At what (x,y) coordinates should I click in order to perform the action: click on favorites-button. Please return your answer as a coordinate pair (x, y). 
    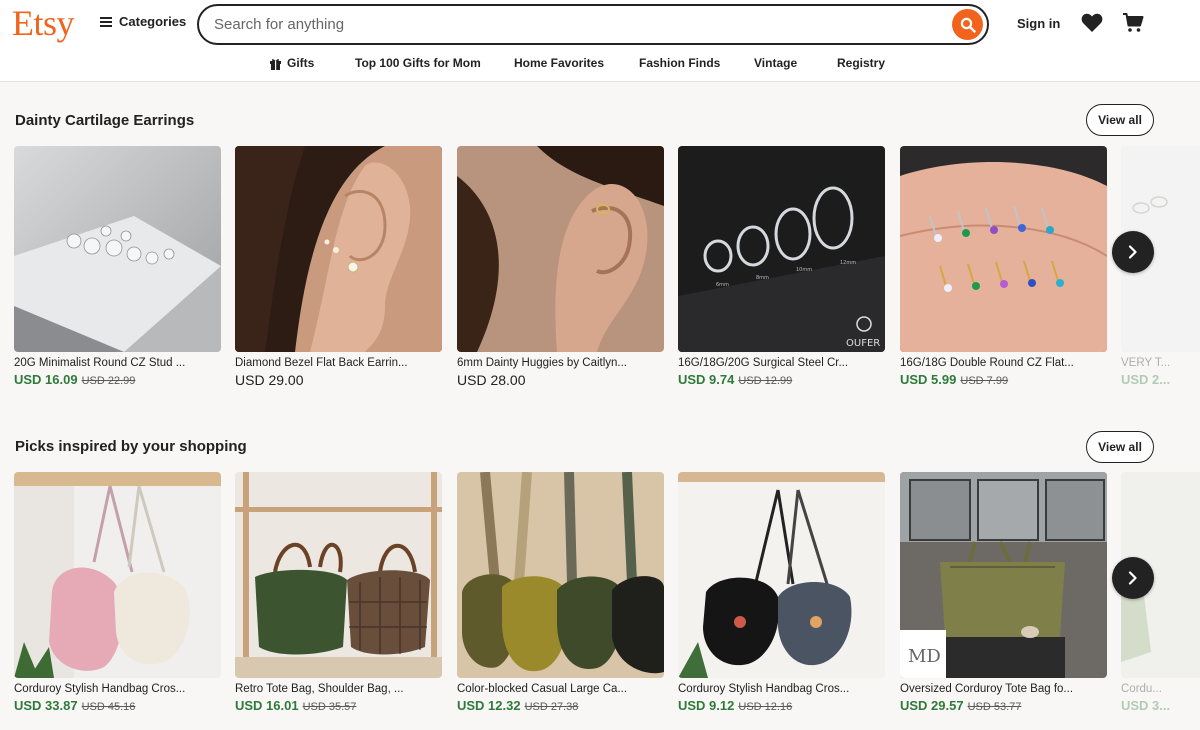
    Looking at the image, I should click on (1092, 25).